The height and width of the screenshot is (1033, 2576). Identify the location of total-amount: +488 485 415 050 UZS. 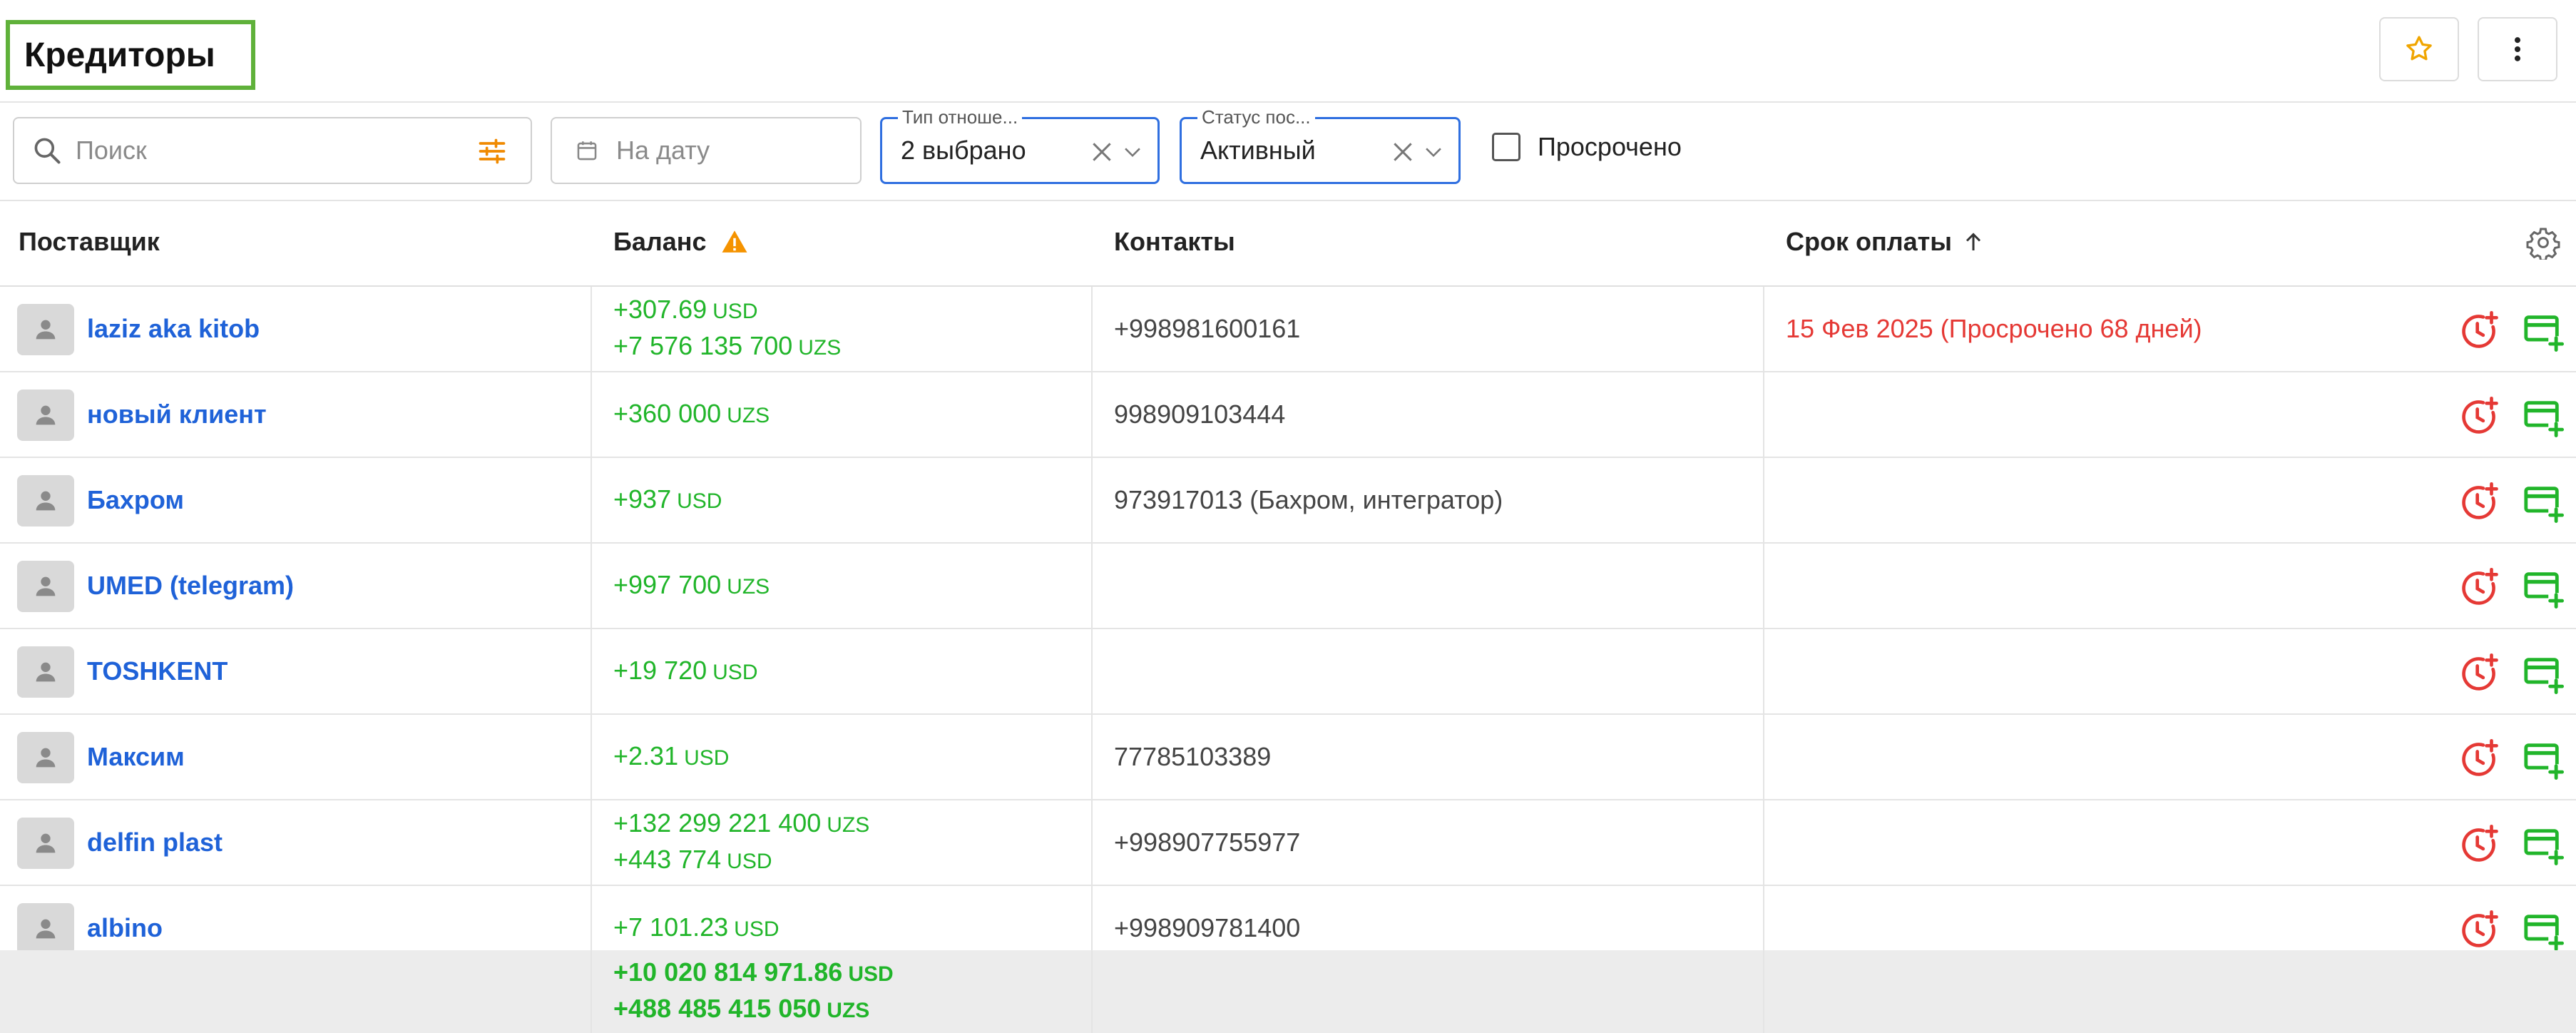
(754, 1010).